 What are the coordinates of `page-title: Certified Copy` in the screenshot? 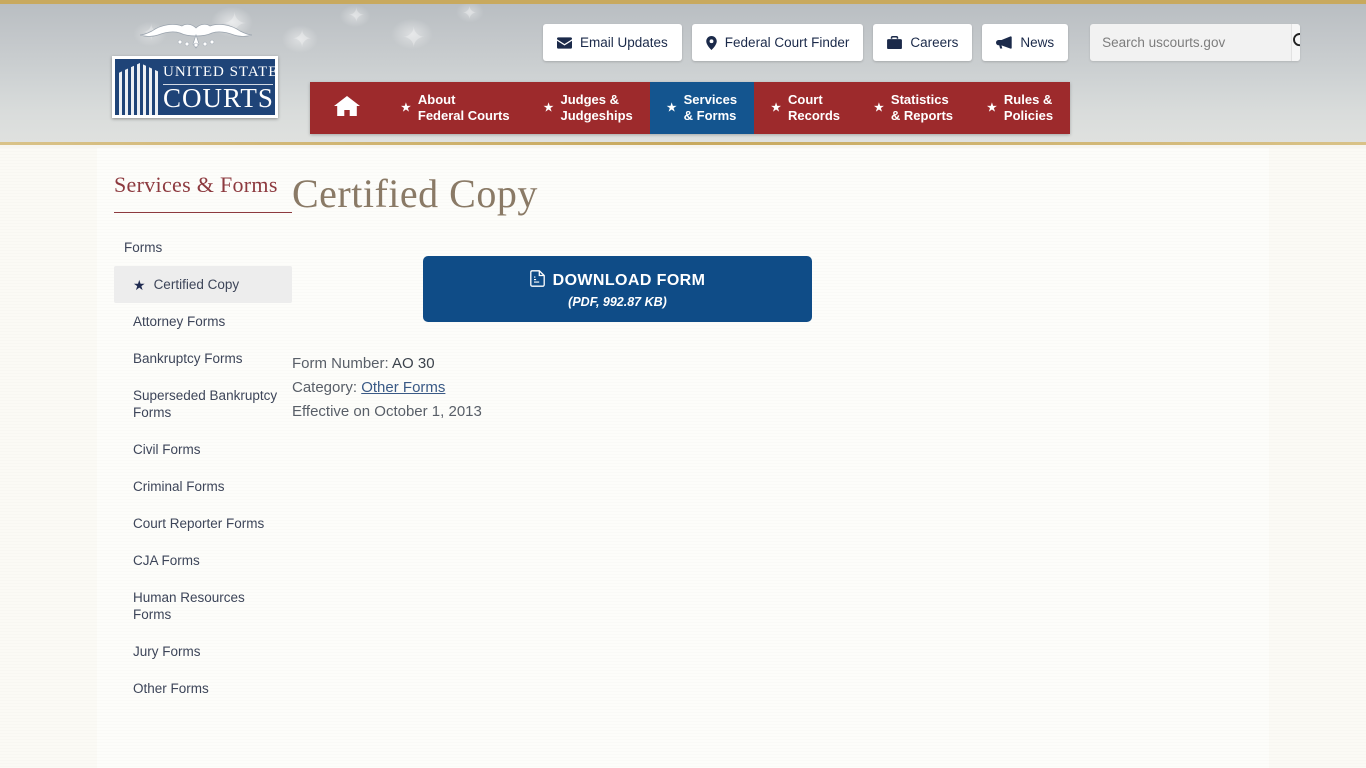 It's located at (415, 193).